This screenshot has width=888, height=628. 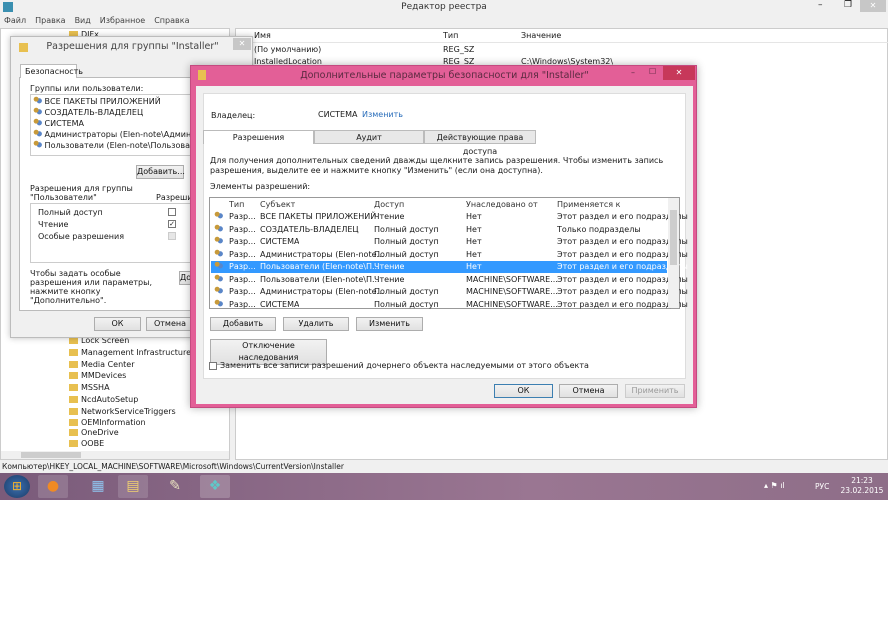 What do you see at coordinates (848, 5) in the screenshot?
I see `maximize-button: ❐` at bounding box center [848, 5].